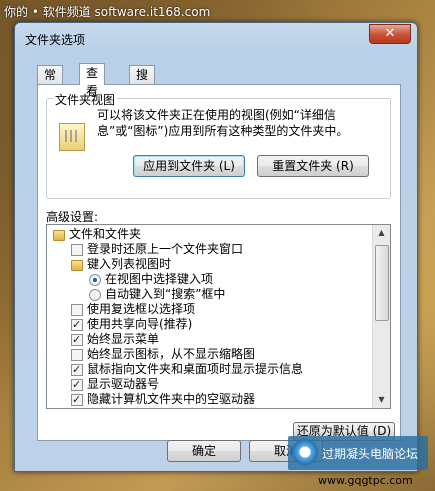 This screenshot has width=435, height=491. I want to click on tree-item-label: 文件和文件夹, so click(105, 234).